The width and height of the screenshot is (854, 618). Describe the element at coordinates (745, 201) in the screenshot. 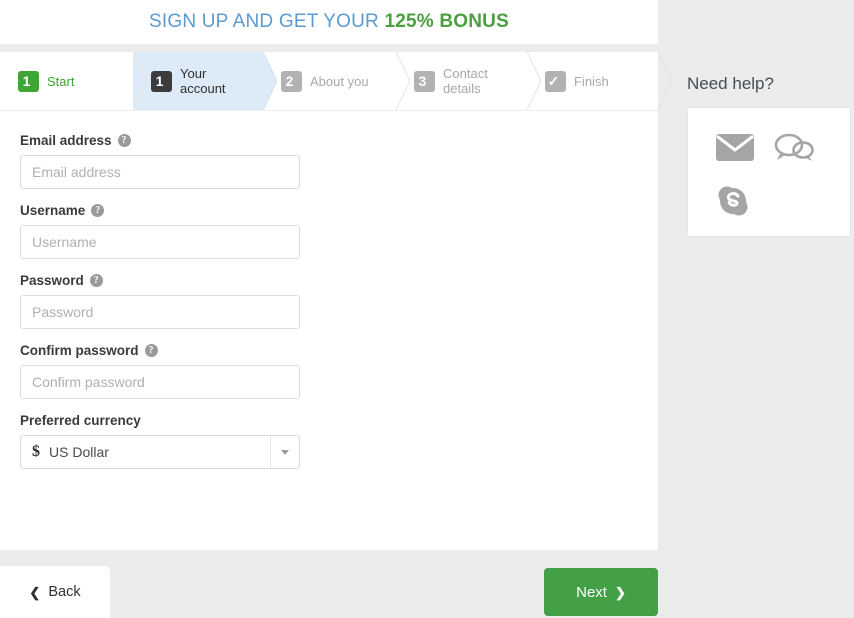

I see `skype-icon` at that location.